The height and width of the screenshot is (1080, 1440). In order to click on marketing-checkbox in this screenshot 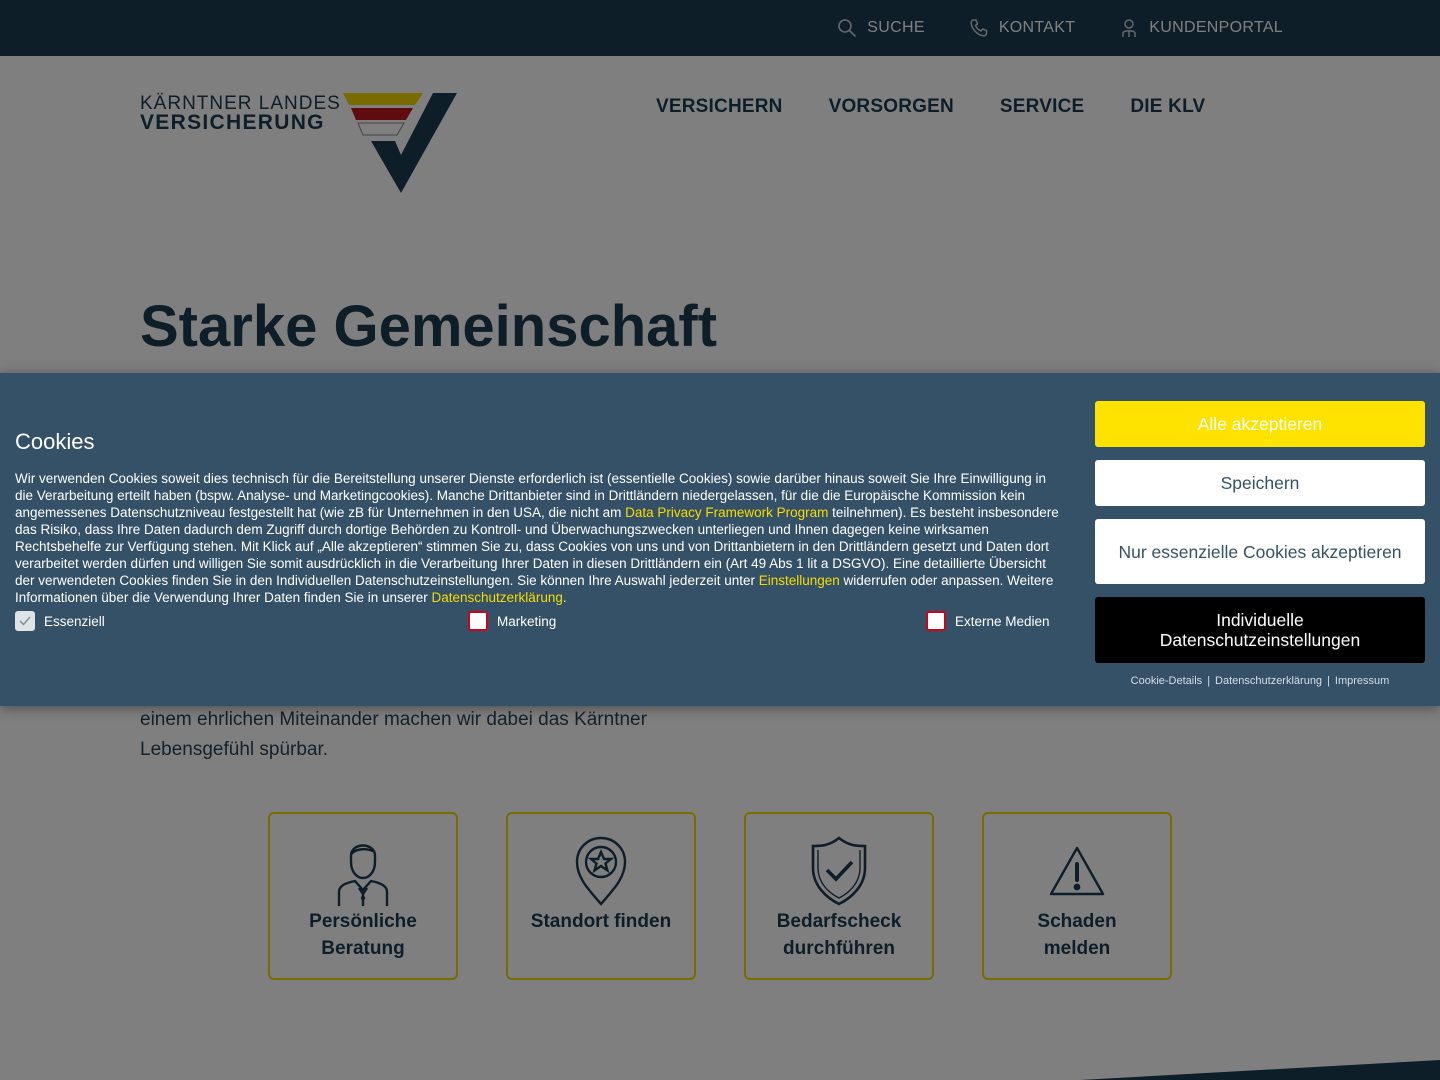, I will do `click(478, 621)`.